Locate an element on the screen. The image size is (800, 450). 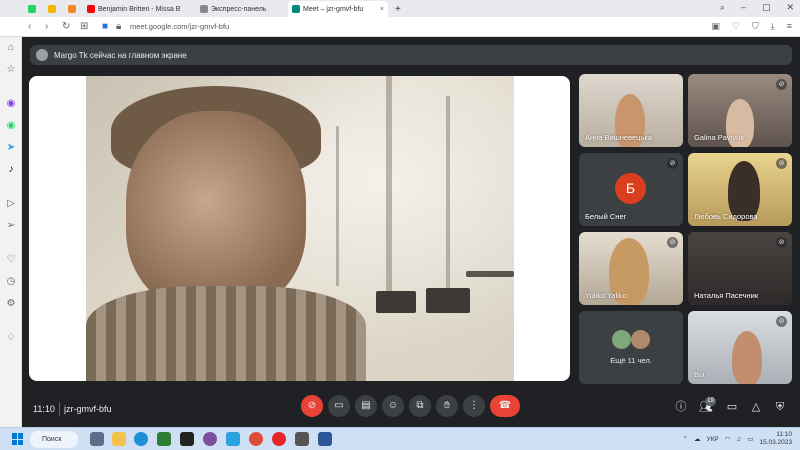
tab-youtube: Benjamin Britten - Missa B is located at coordinates (138, 9).